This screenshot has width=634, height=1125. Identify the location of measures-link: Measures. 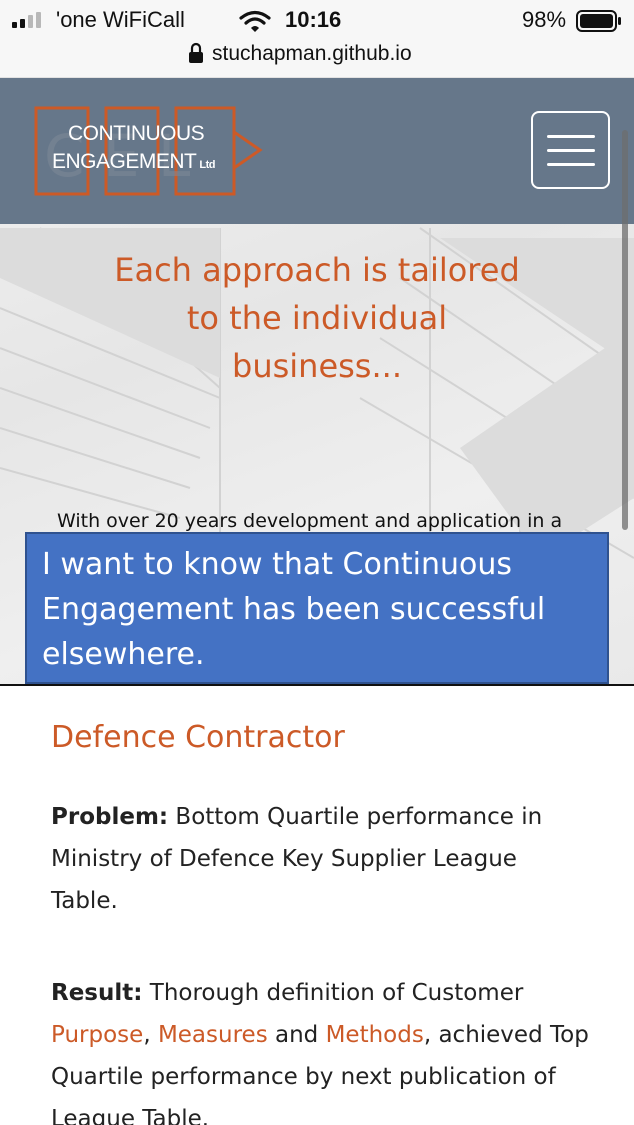
(213, 1035).